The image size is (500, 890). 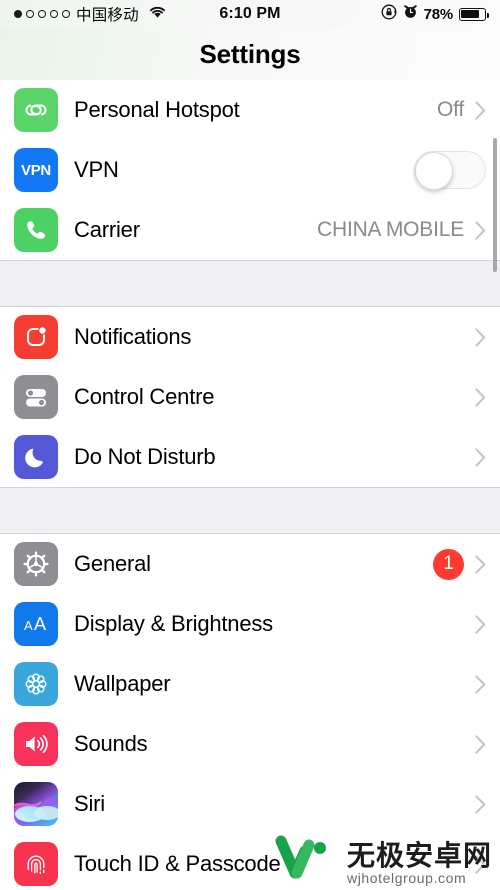 I want to click on settings-row-control-centre: Control Centre, so click(x=250, y=397).